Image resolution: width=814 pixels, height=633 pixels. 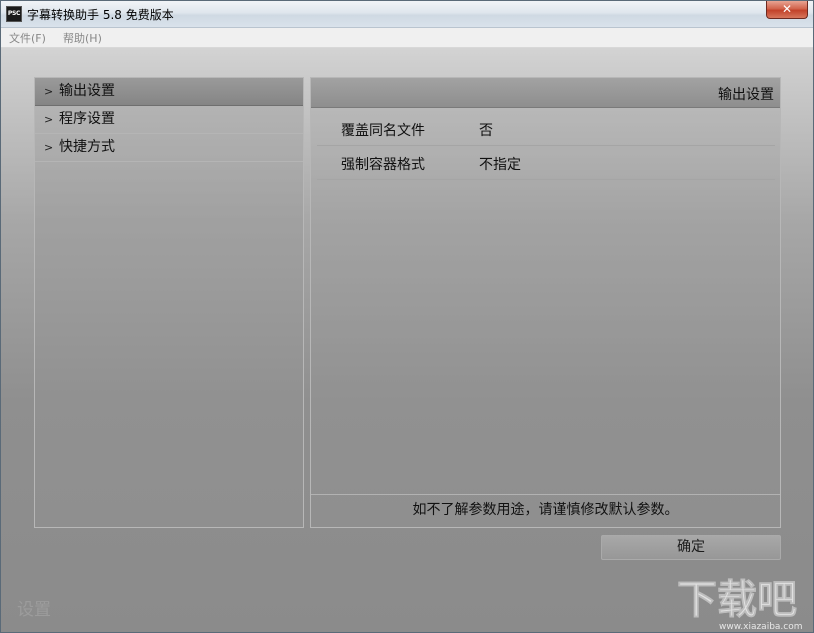 I want to click on setting-label: 覆盖同名文件, so click(x=383, y=131).